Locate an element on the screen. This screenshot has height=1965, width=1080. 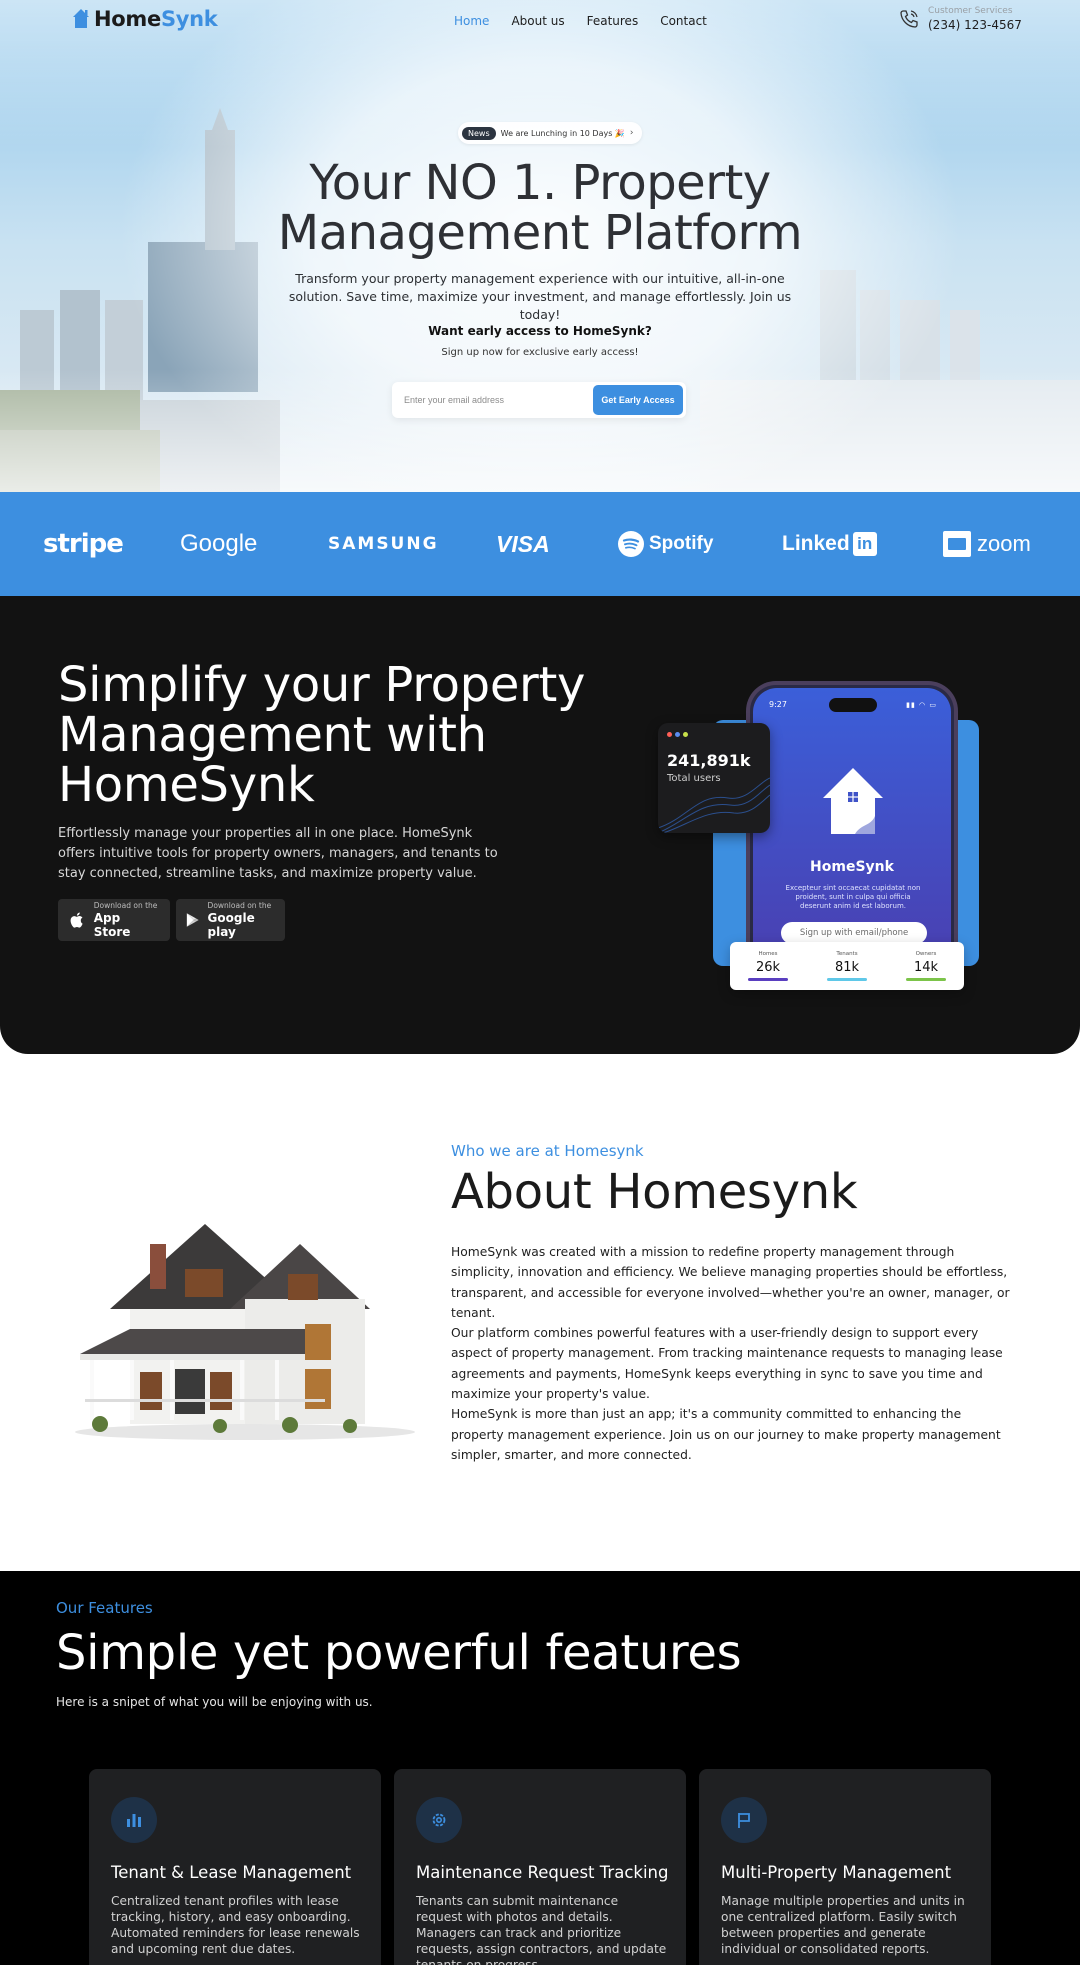
stat-tenants: Tenants 81k is located at coordinates (847, 961).